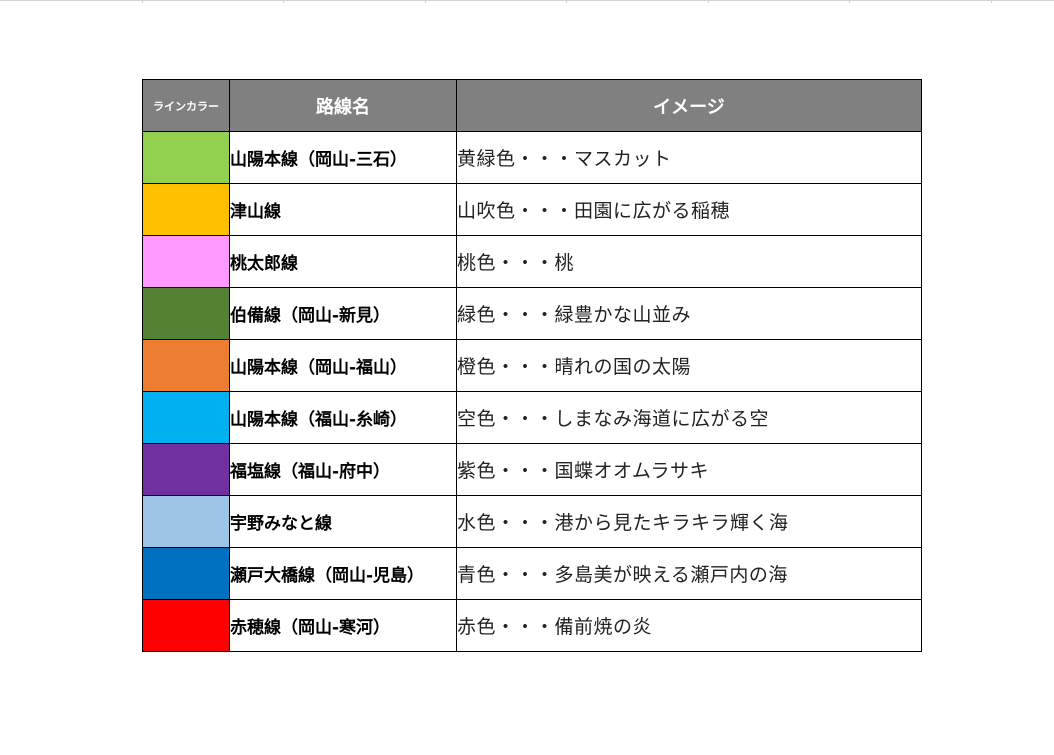 This screenshot has width=1054, height=755. I want to click on image-description-cell: 紫色・・・国蝶オオムラサキ, so click(689, 469).